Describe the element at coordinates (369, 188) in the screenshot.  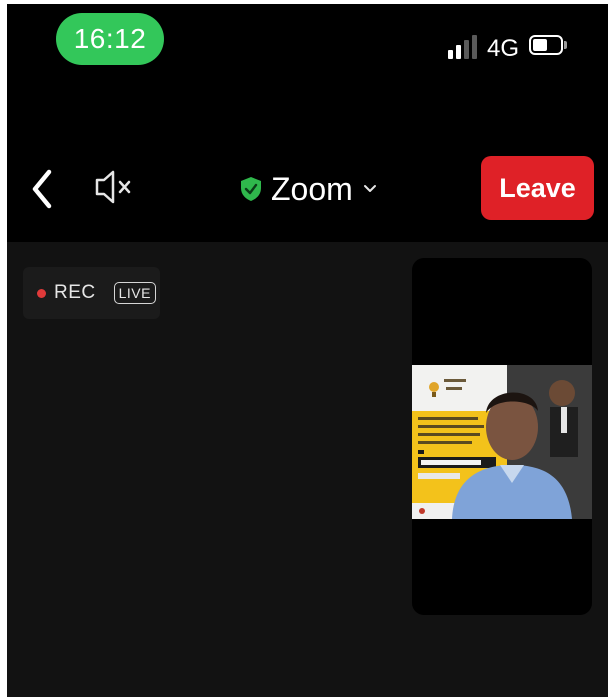
I see `chevron-down-icon` at that location.